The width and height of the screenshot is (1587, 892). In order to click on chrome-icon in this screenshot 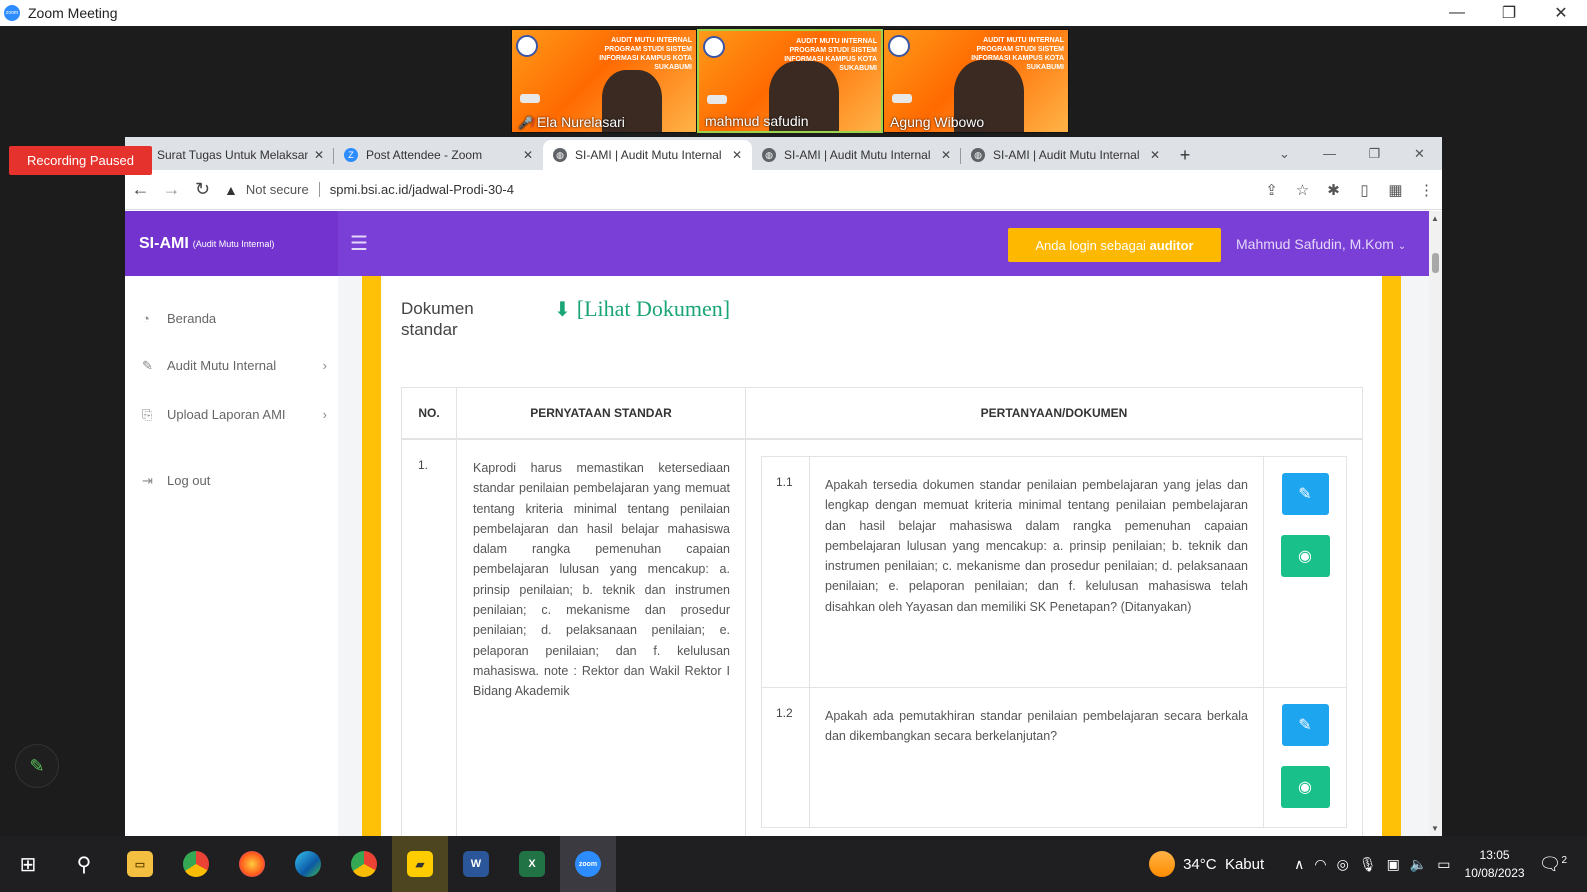, I will do `click(196, 864)`.